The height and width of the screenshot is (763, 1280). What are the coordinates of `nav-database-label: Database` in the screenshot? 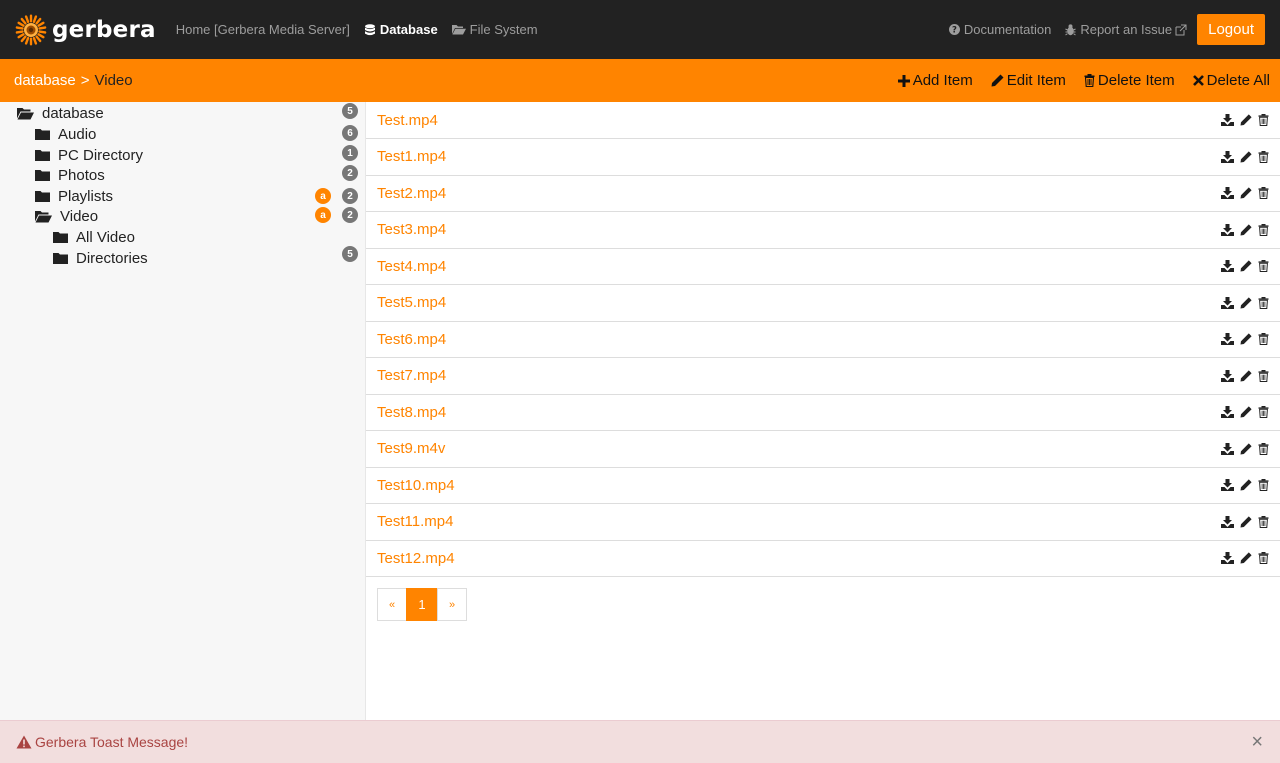 It's located at (408, 29).